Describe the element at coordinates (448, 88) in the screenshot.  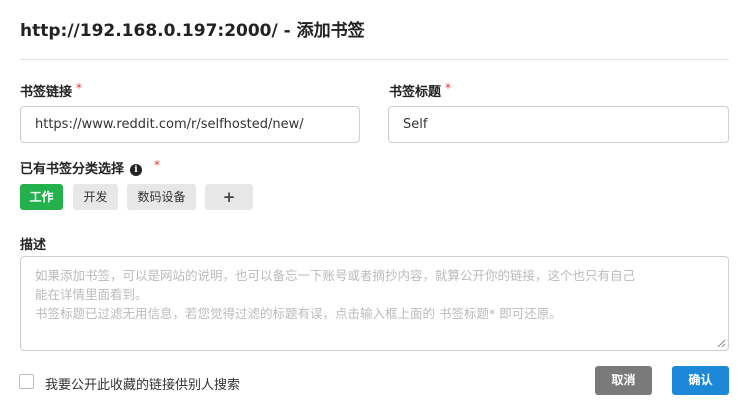
I see `title-required-mark: *` at that location.